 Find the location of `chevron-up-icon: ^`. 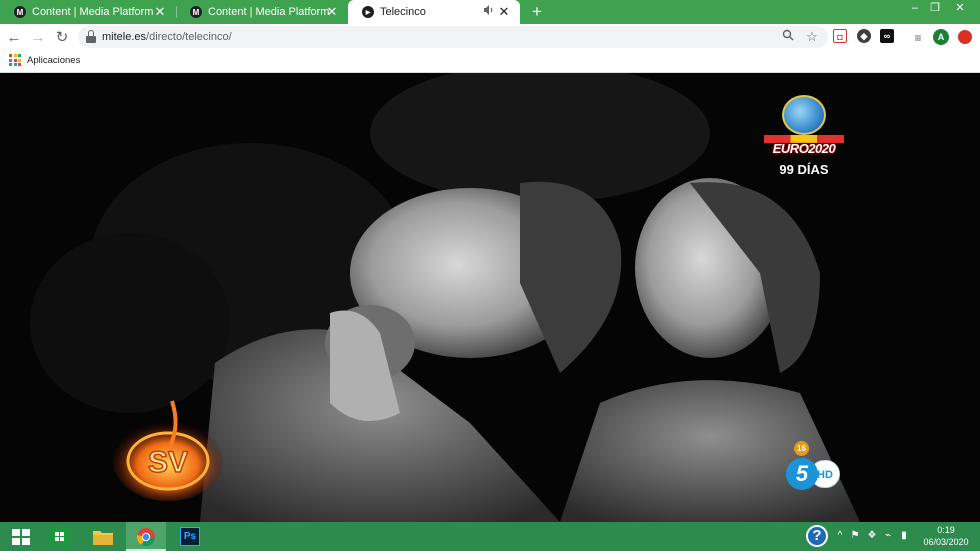

chevron-up-icon: ^ is located at coordinates (840, 536).